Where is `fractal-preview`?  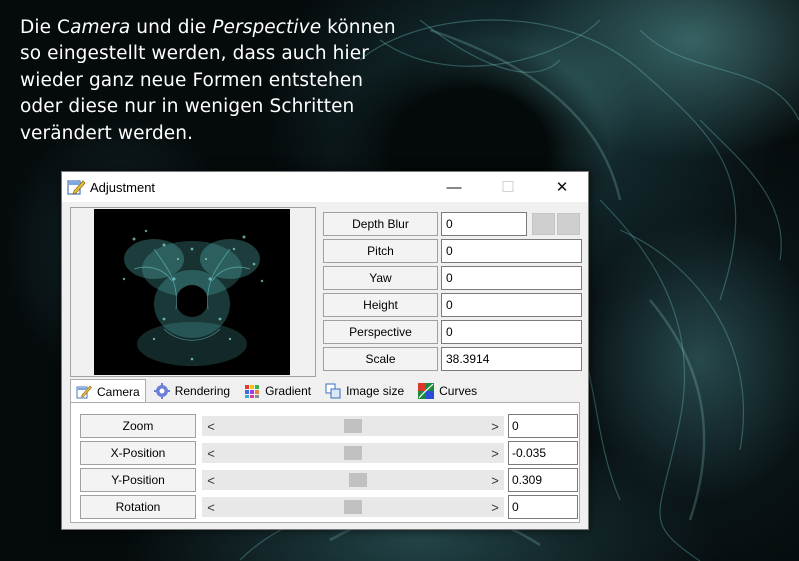 fractal-preview is located at coordinates (192, 292).